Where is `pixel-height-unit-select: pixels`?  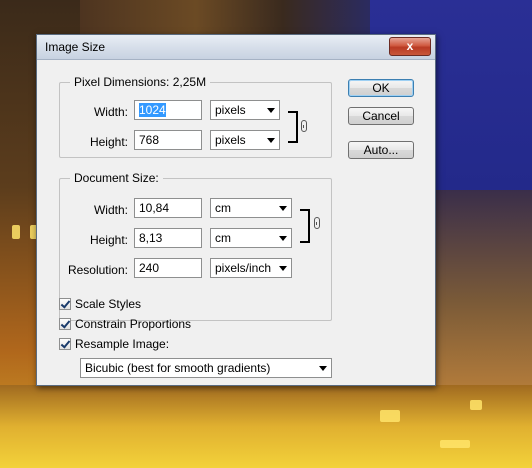 pixel-height-unit-select: pixels is located at coordinates (245, 140).